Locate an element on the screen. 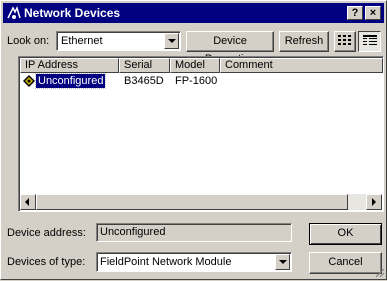 This screenshot has height=281, width=387. cancel-label: Cancel is located at coordinates (345, 262).